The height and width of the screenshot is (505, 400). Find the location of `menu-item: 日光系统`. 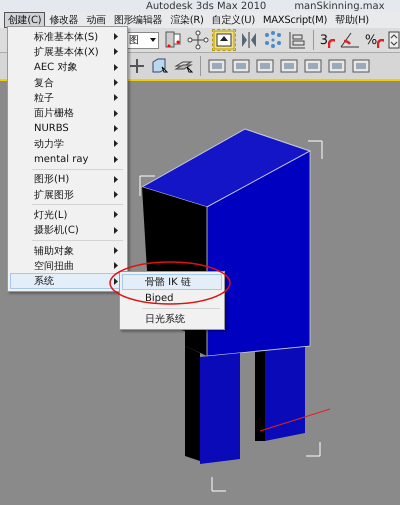

menu-item: 日光系统 is located at coordinates (172, 319).